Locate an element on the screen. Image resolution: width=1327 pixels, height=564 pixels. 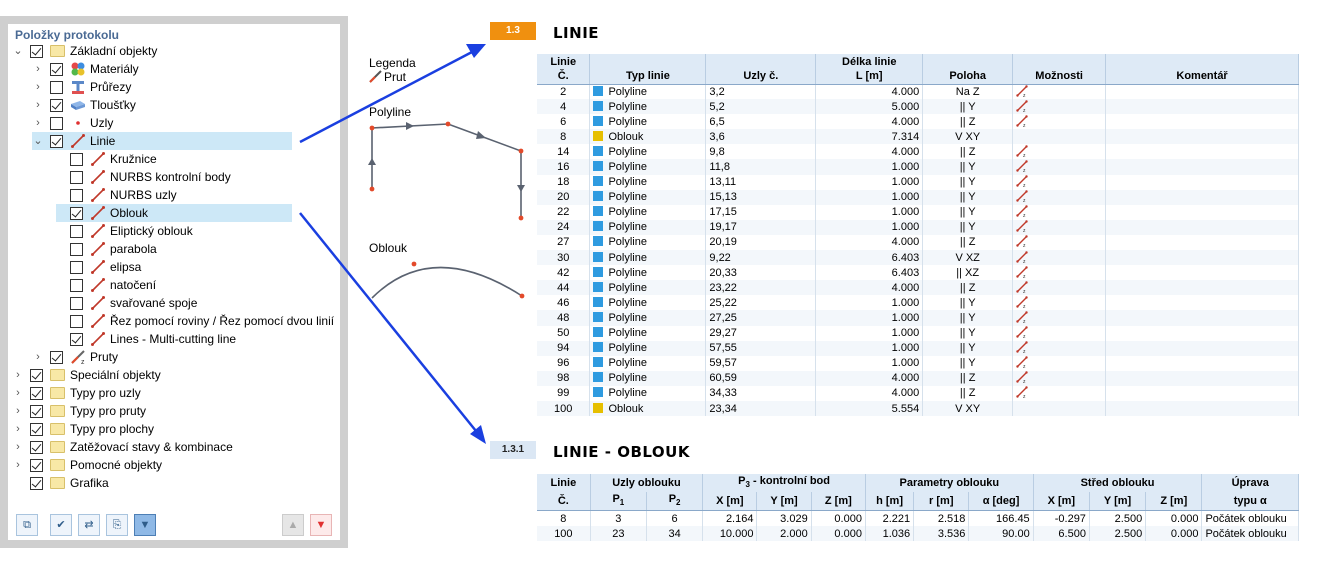
table-row: 94 Polyline 57,55 1.000 || Y z is located at coordinates (918, 348).